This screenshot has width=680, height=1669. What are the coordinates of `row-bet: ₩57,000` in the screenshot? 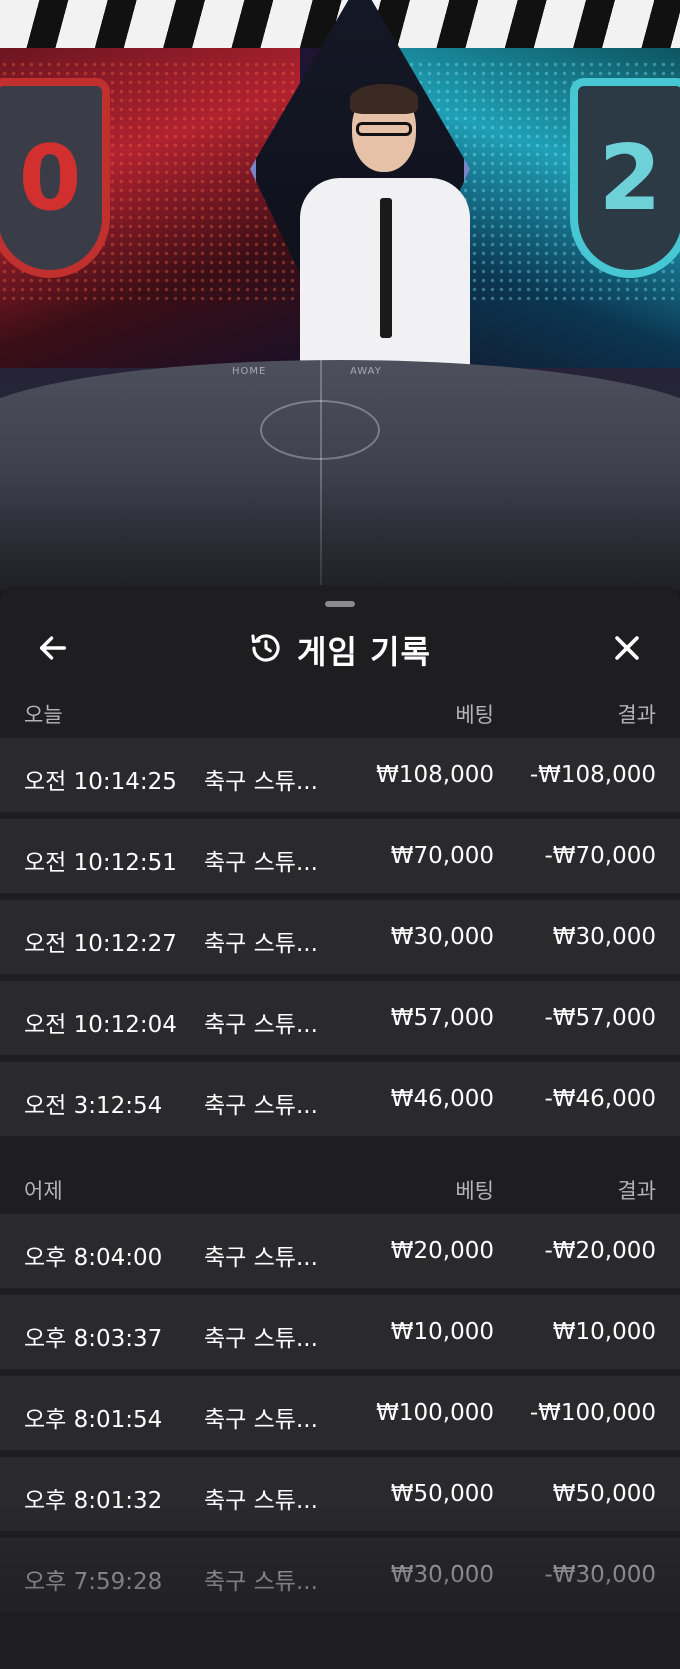 It's located at (442, 1018).